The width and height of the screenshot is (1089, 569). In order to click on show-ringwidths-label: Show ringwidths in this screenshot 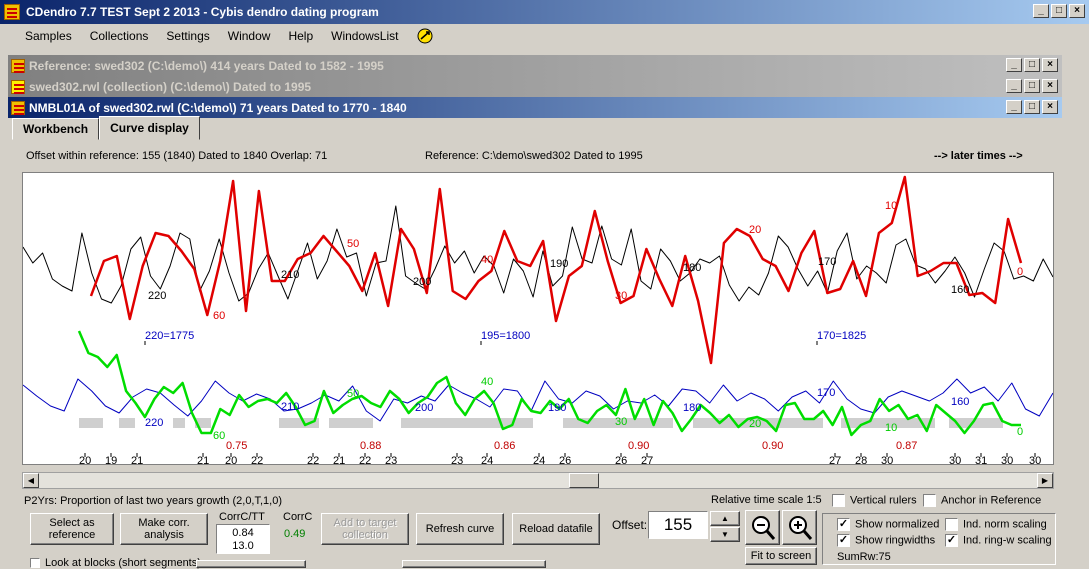, I will do `click(895, 540)`.